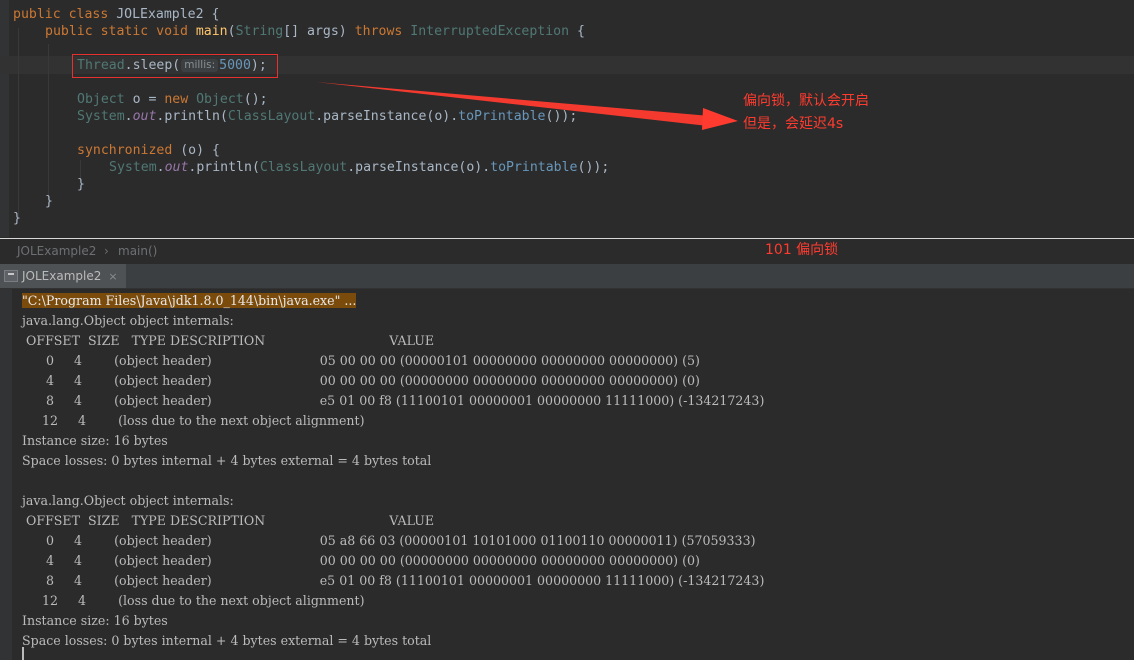 The image size is (1134, 660). I want to click on run-tool-window-bar: JOLExample2 ×, so click(567, 276).